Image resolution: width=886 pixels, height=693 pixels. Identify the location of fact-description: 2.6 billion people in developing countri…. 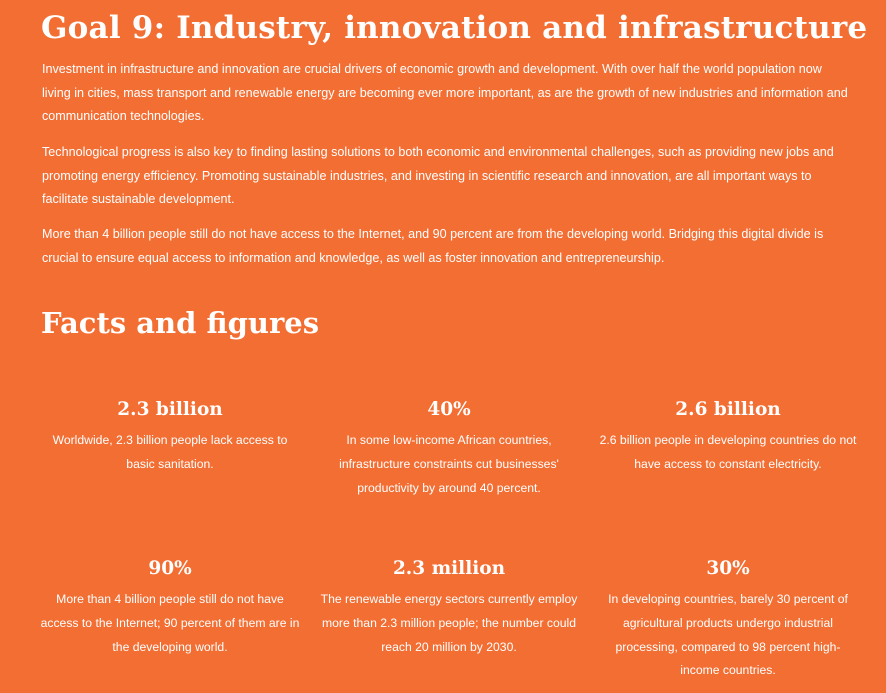
(728, 452).